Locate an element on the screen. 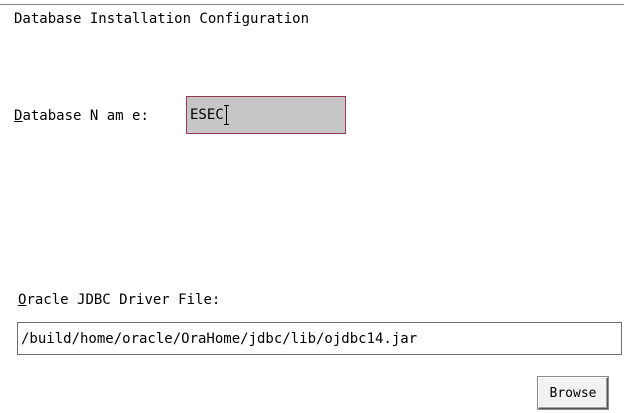  browse-button: Browse is located at coordinates (573, 393).